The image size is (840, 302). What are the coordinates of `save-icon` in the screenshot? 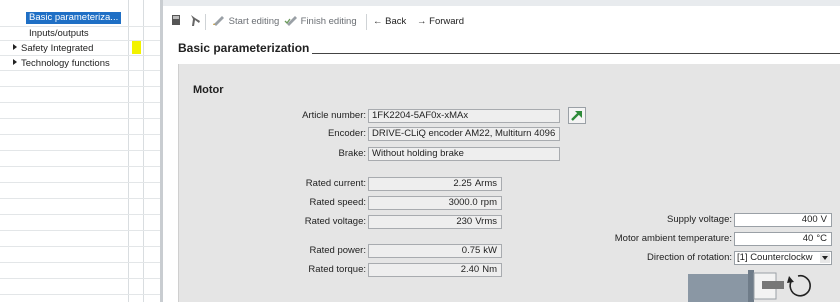 It's located at (176, 22).